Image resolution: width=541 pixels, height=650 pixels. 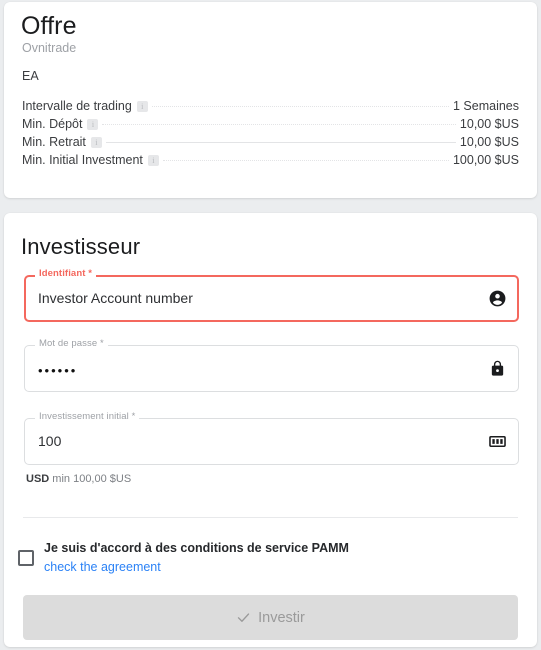 I want to click on spec-value: 1 Semaines, so click(x=485, y=106).